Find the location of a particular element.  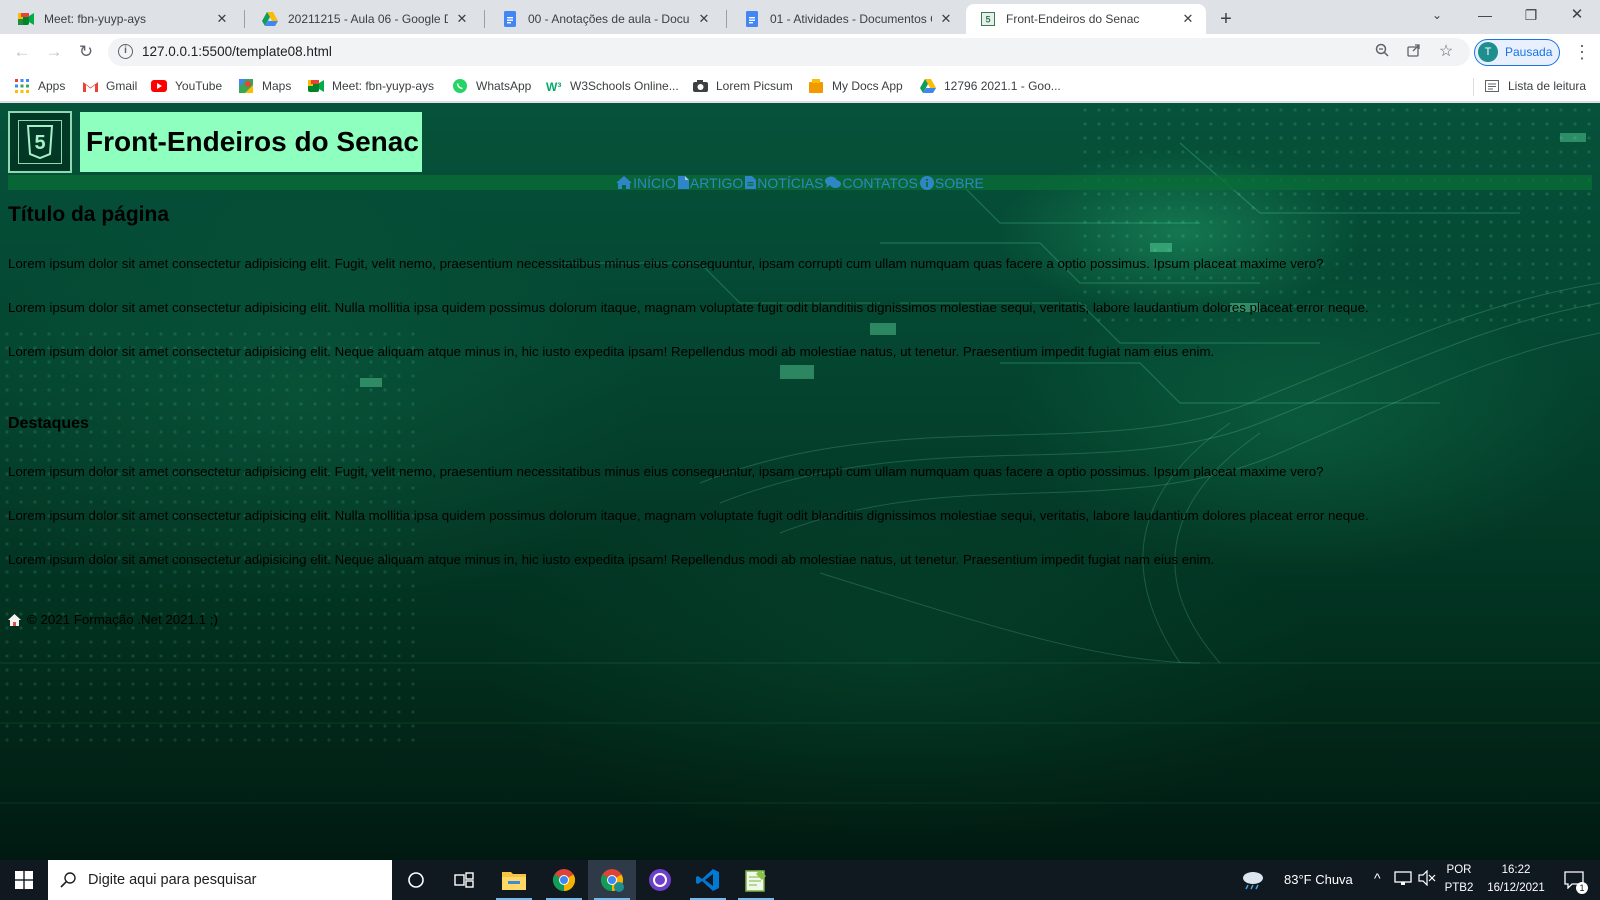

reading-list-label: Lista de leitura is located at coordinates (1547, 86).